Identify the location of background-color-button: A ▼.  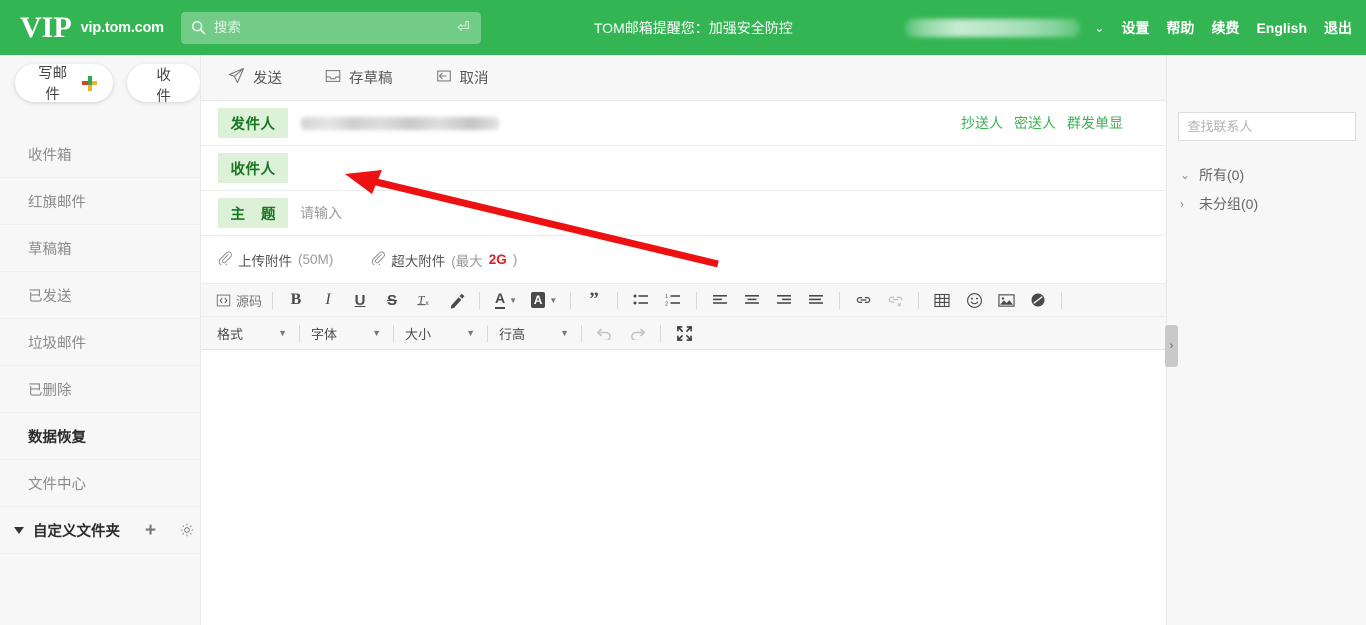
(544, 300).